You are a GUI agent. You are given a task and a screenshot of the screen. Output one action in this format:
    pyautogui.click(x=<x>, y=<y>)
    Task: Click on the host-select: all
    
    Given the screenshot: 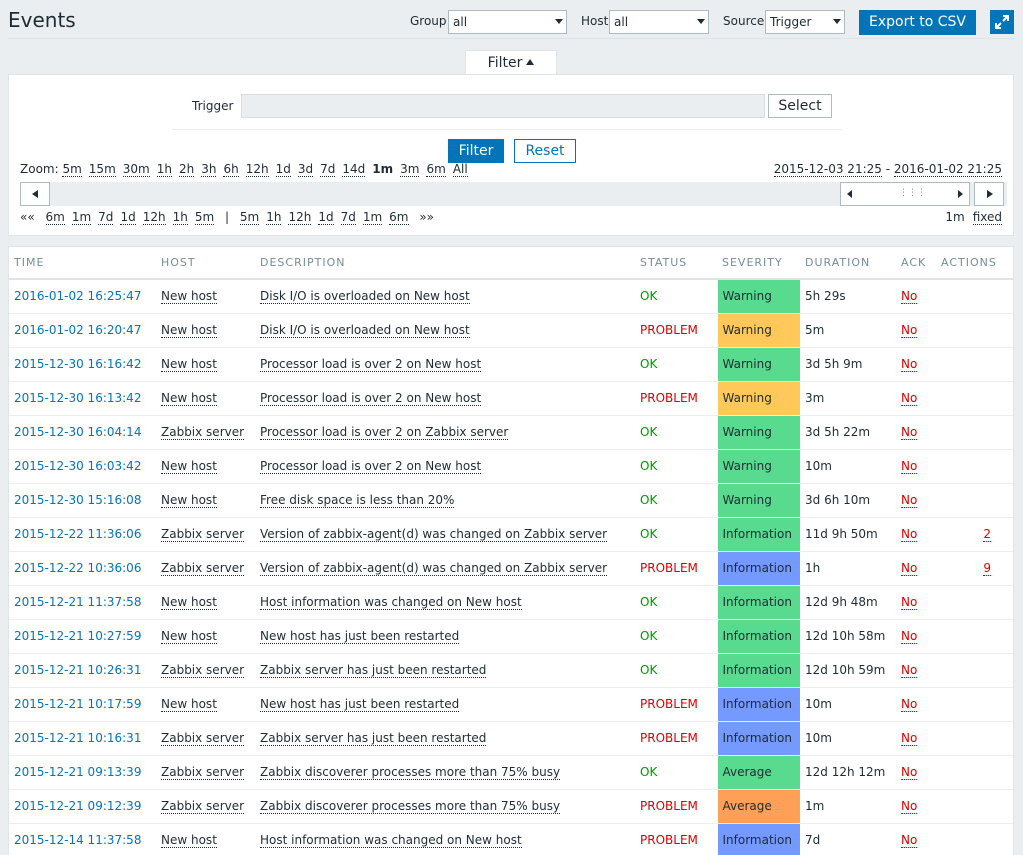 What is the action you would take?
    pyautogui.click(x=659, y=22)
    